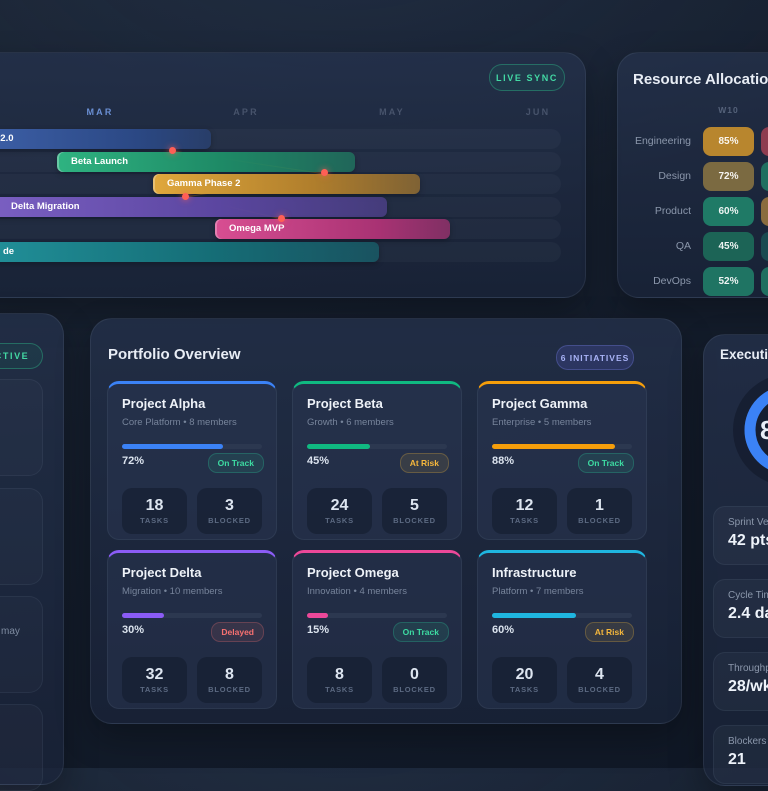 Image resolution: width=768 pixels, height=791 pixels. Describe the element at coordinates (672, 211) in the screenshot. I see `team-label: Product` at that location.